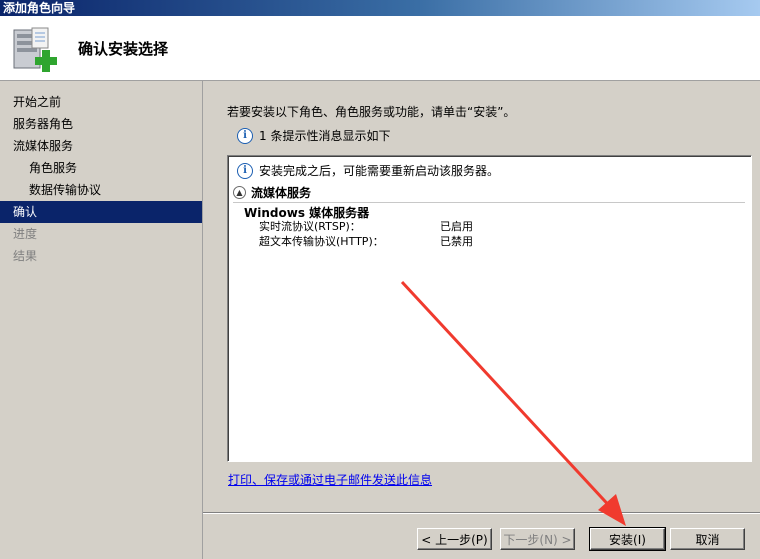 Image resolution: width=760 pixels, height=559 pixels. Describe the element at coordinates (25, 234) in the screenshot. I see `sidebar-item-6: 进度` at that location.